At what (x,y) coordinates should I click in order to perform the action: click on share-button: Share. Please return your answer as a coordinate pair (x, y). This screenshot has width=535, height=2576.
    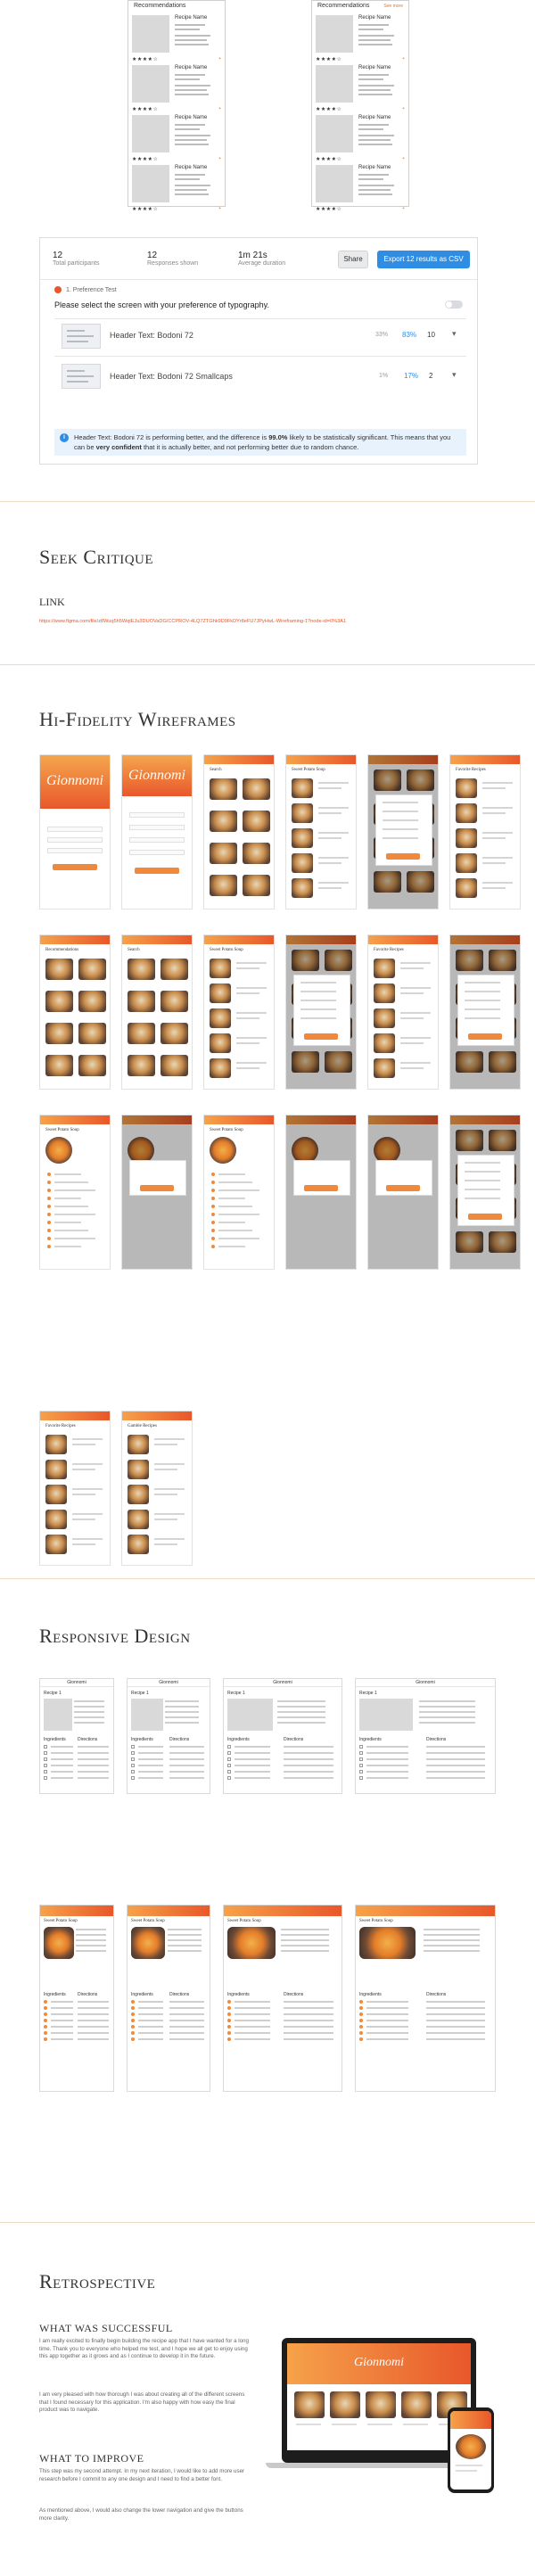
    Looking at the image, I should click on (353, 259).